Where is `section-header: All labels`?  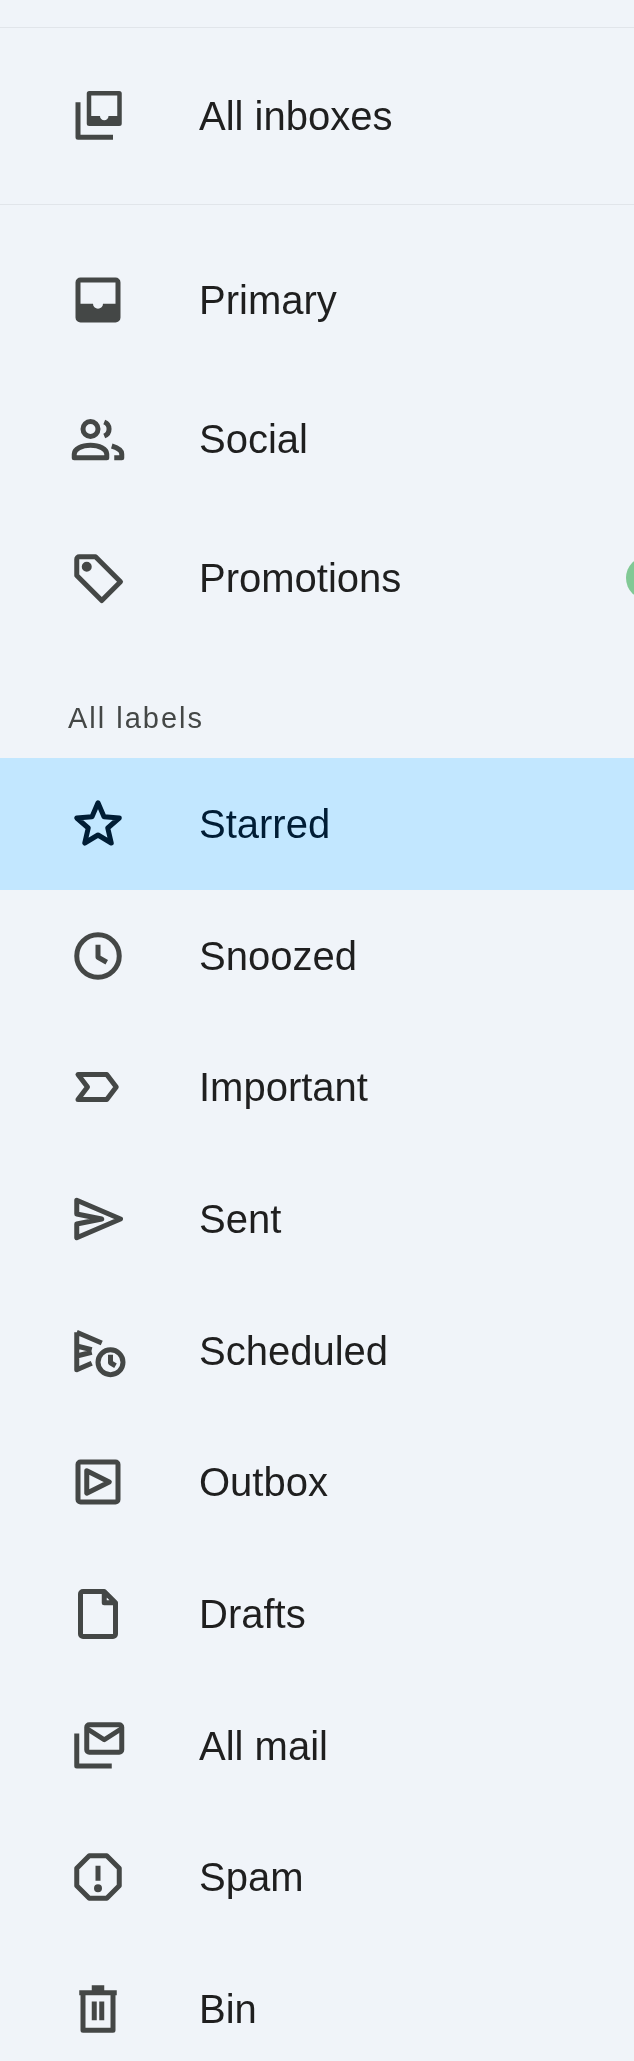 section-header: All labels is located at coordinates (136, 718).